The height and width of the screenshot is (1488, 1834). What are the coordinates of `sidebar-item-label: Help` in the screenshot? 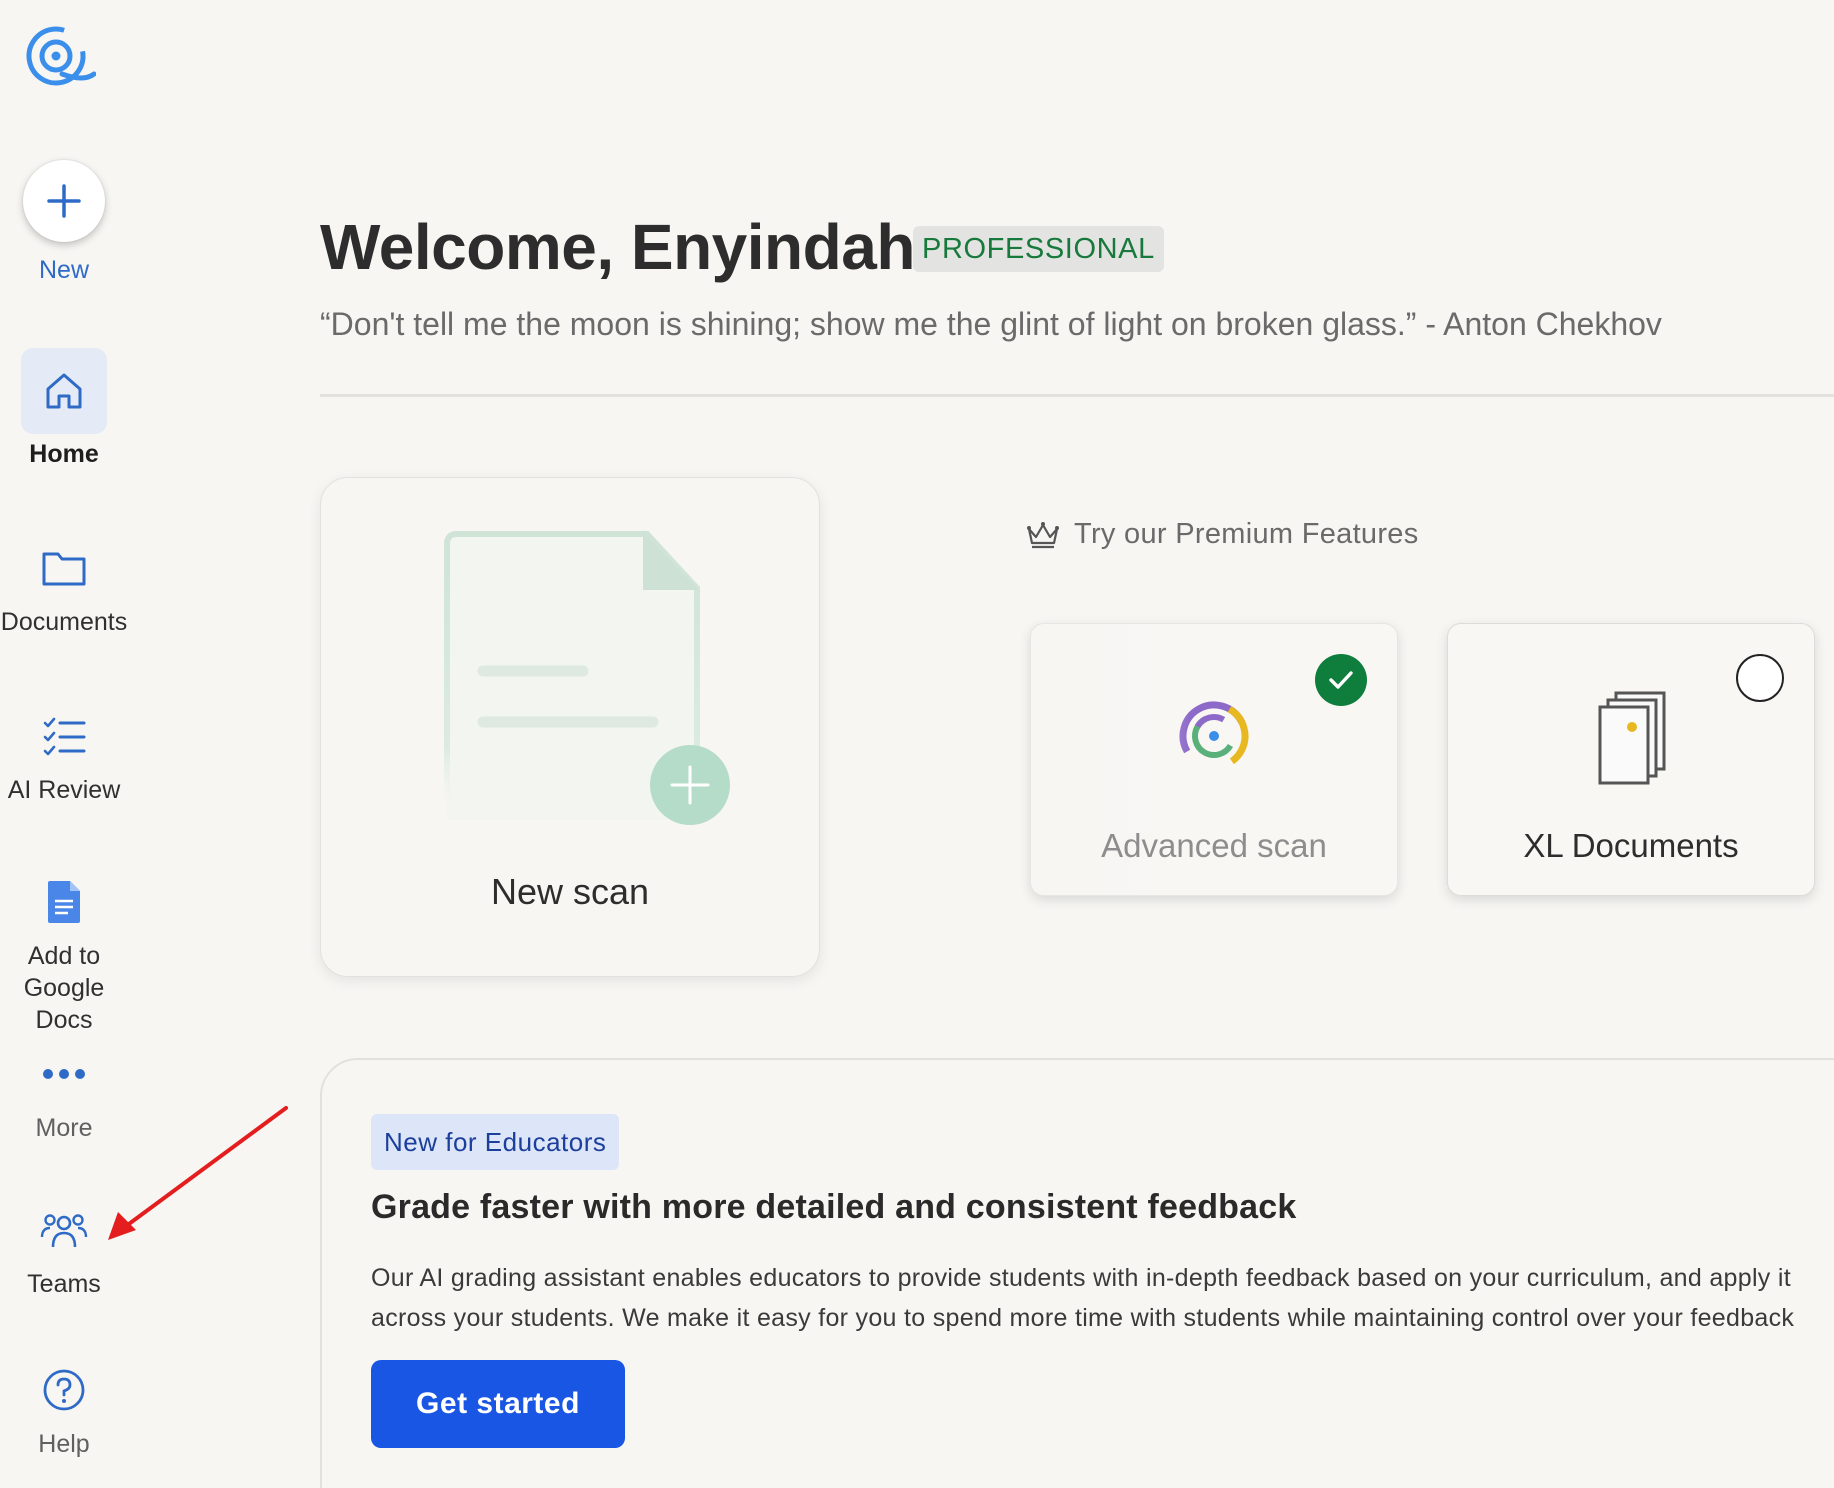 It's located at (64, 1444).